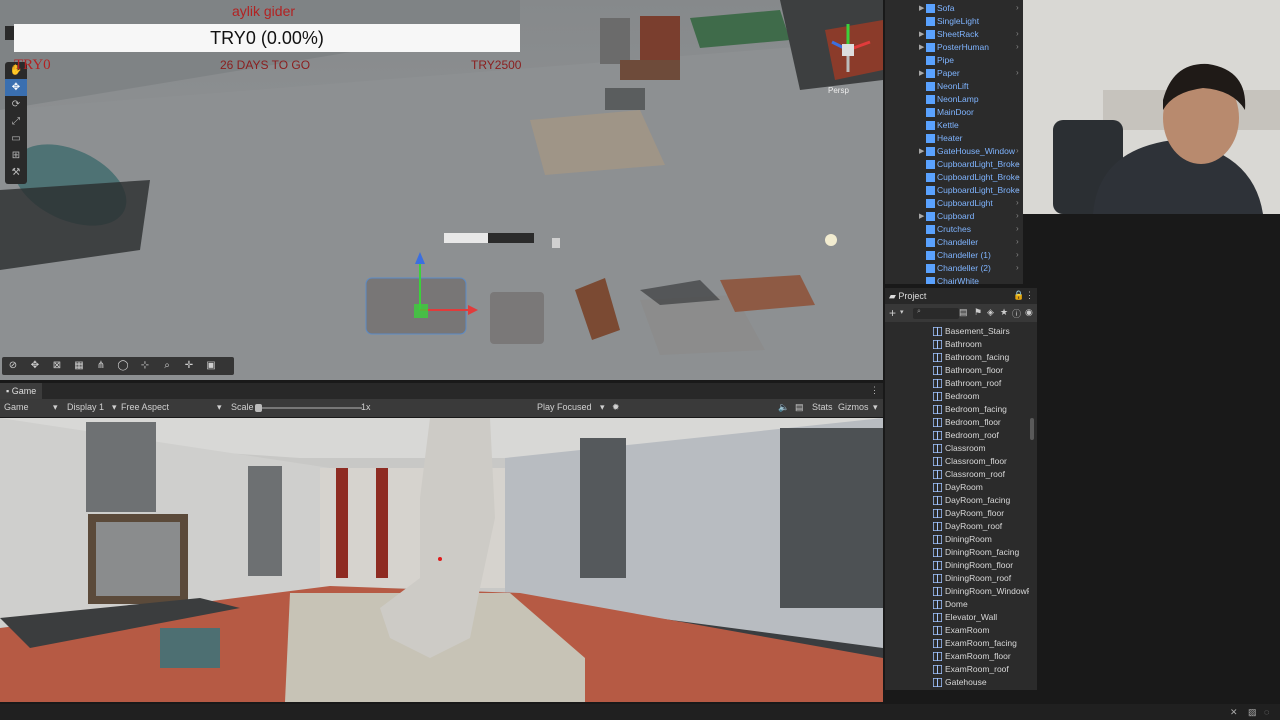  Describe the element at coordinates (1266, 712) in the screenshot. I see `progress-icon: ◌` at that location.